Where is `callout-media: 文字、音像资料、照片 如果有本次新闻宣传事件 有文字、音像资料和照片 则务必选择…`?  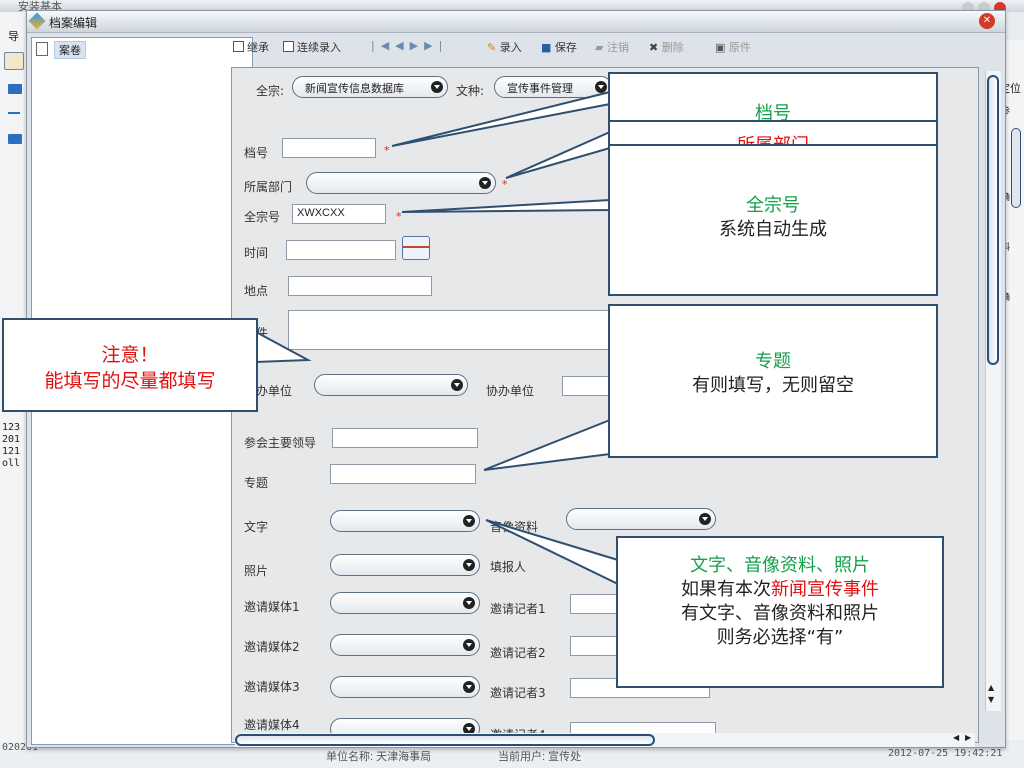 callout-media: 文字、音像资料、照片 如果有本次新闻宣传事件 有文字、音像资料和照片 则务必选择… is located at coordinates (780, 612).